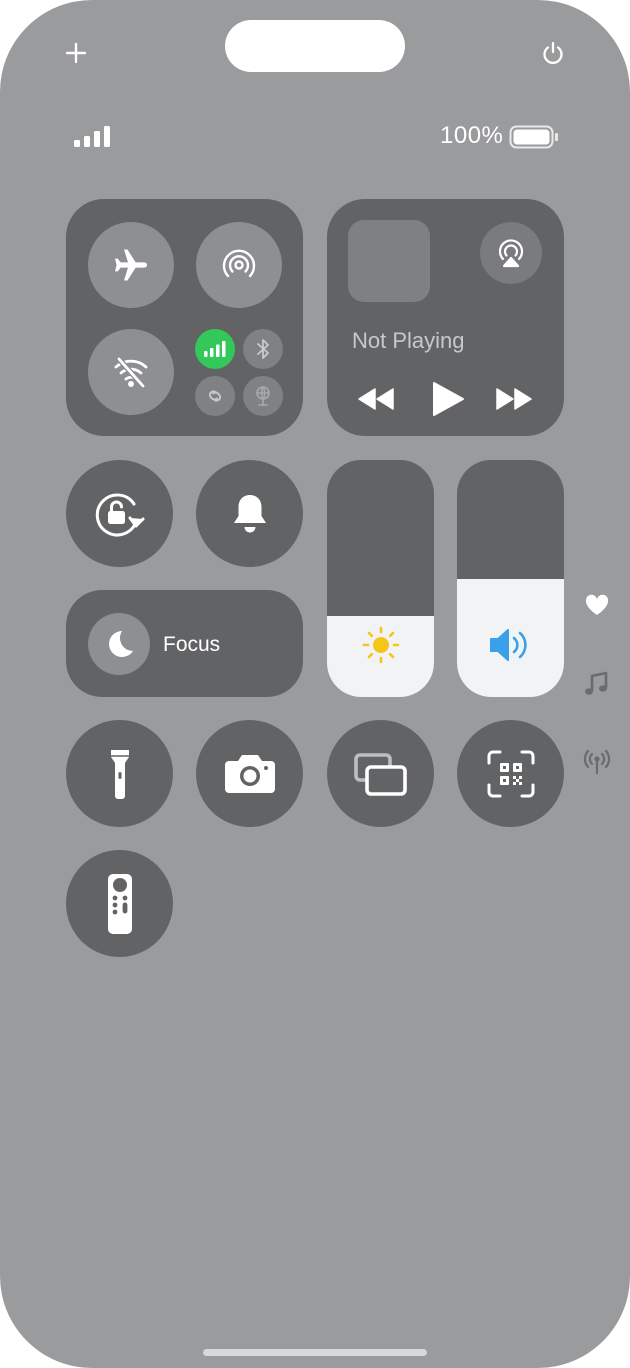 The image size is (630, 1368). Describe the element at coordinates (380, 578) in the screenshot. I see `brightness-slider` at that location.